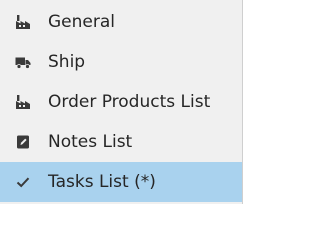  I want to click on menu-item-general: General, so click(121, 22).